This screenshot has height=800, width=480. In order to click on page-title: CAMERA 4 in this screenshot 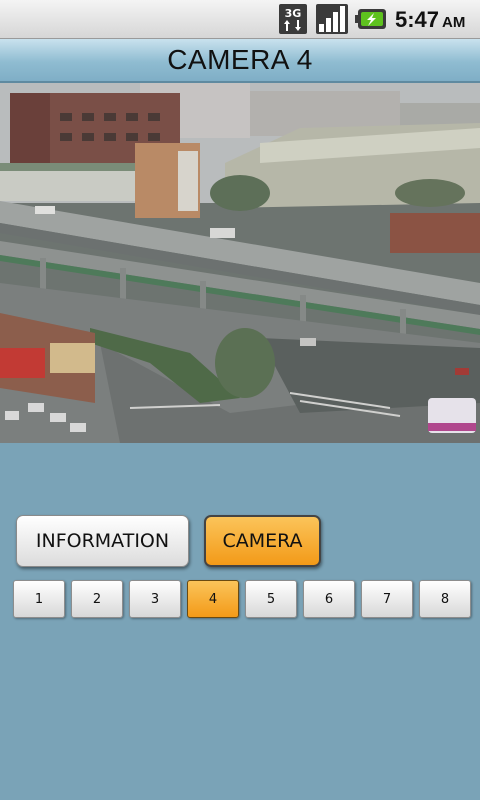, I will do `click(240, 59)`.